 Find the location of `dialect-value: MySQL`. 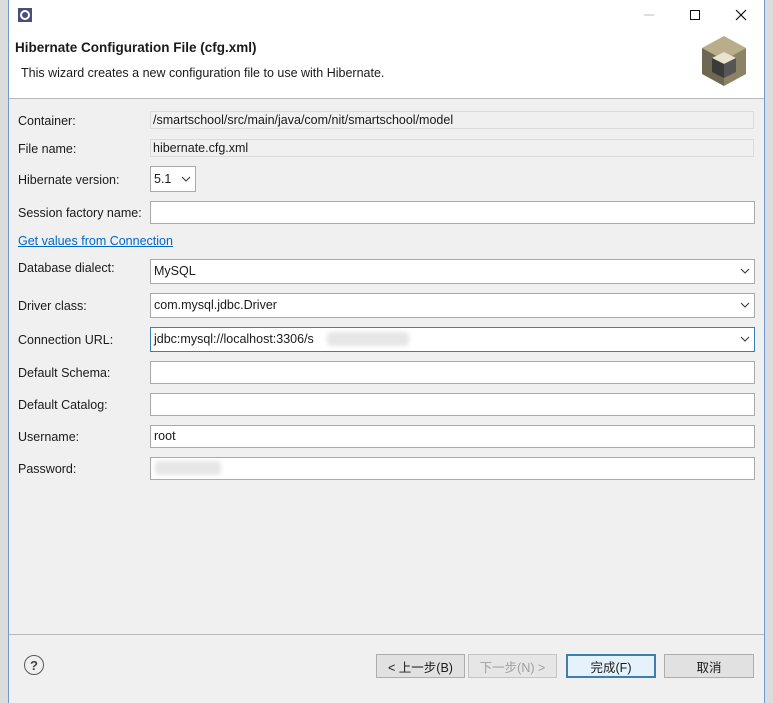

dialect-value: MySQL is located at coordinates (175, 271).